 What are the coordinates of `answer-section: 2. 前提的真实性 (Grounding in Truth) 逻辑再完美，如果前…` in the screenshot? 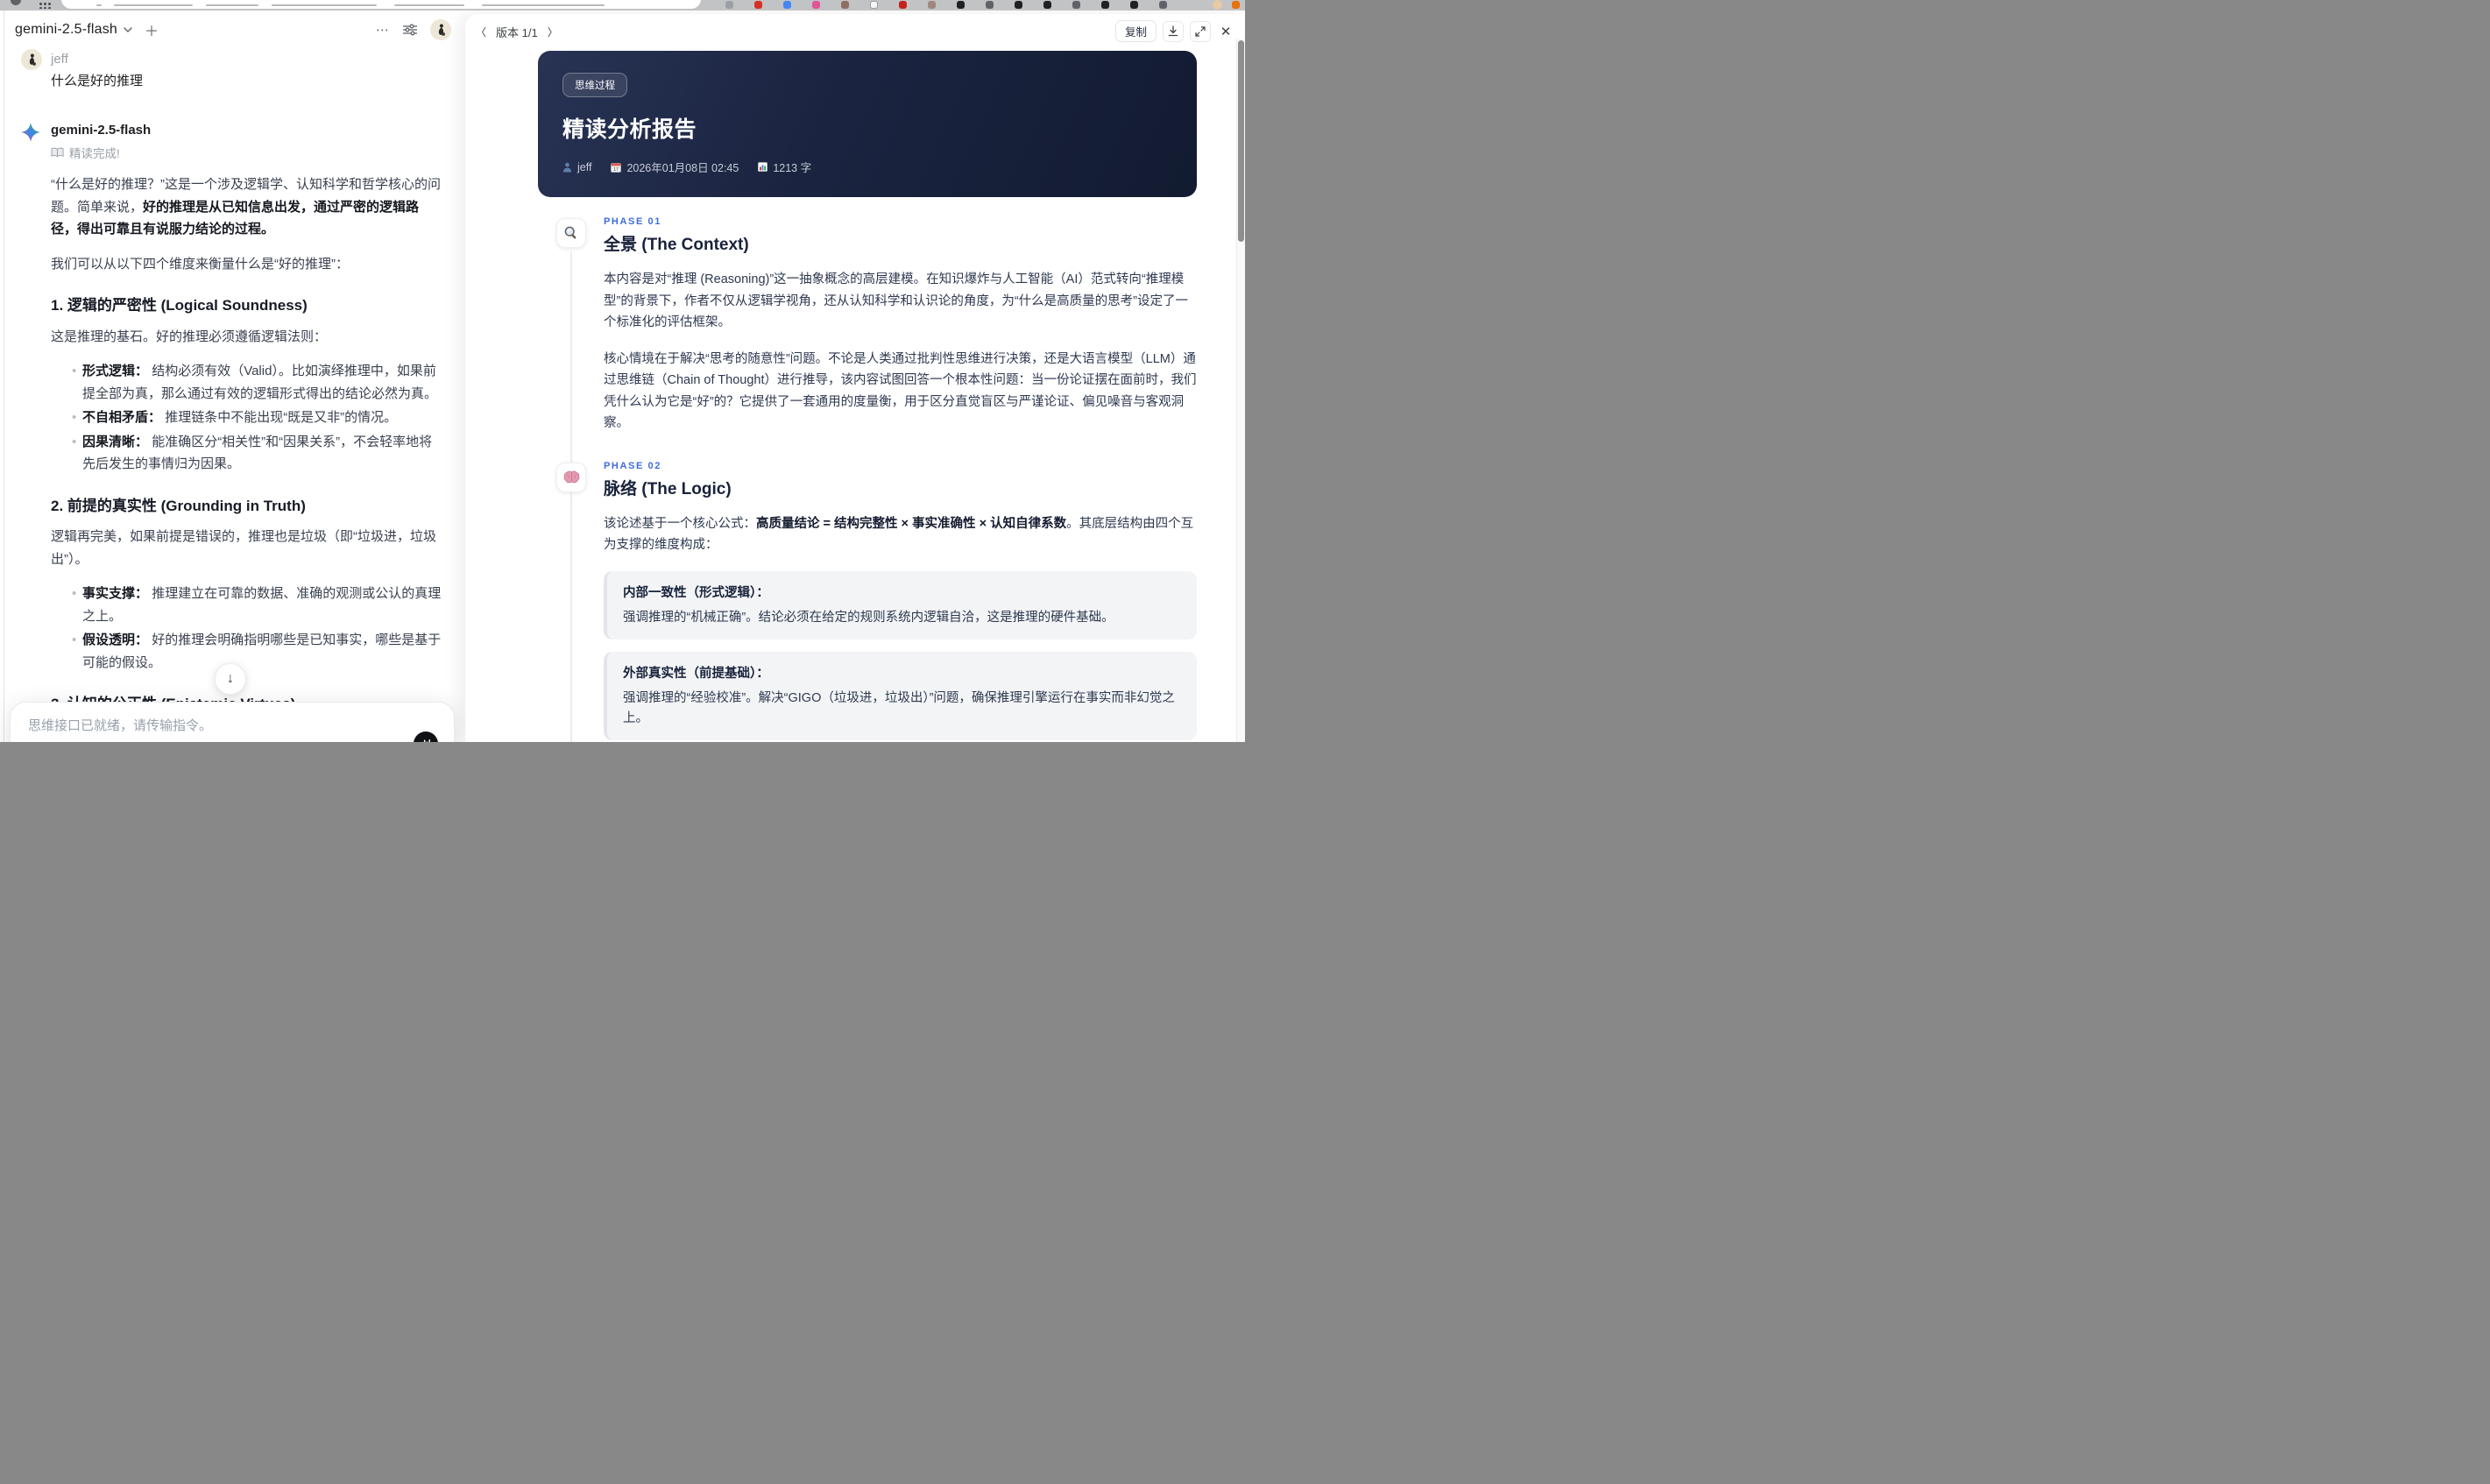 It's located at (246, 585).